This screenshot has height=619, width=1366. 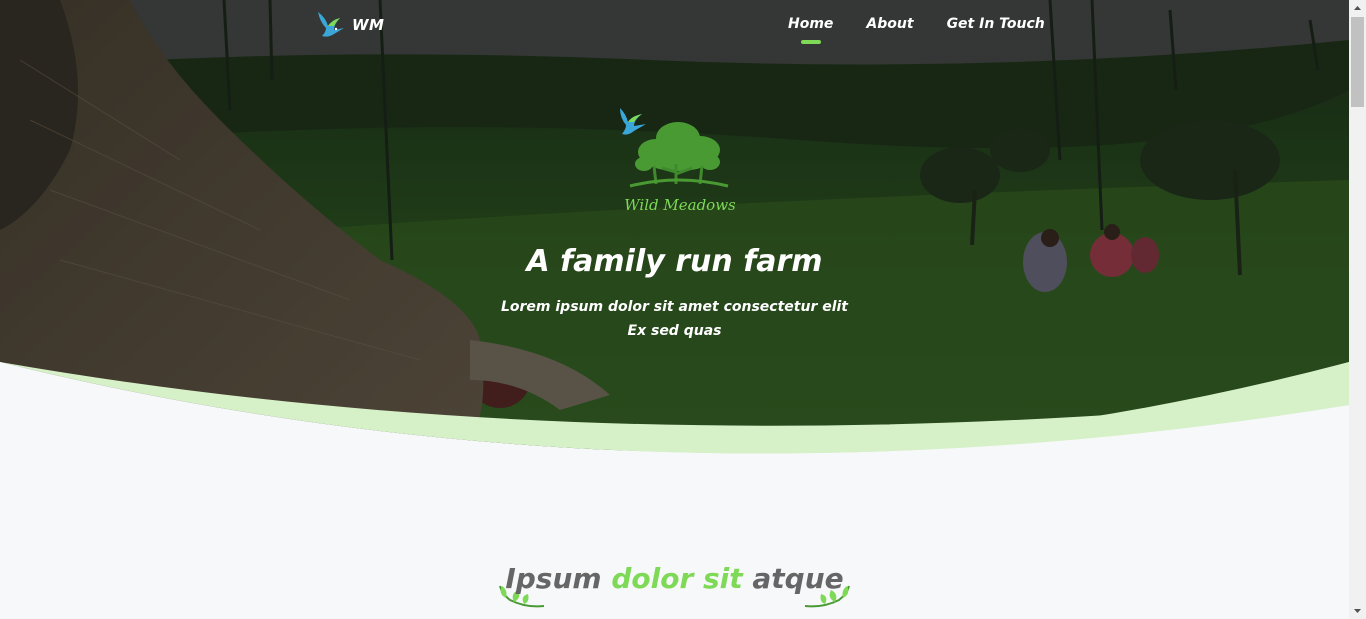 I want to click on leaf-sprig-right-icon, so click(x=827, y=596).